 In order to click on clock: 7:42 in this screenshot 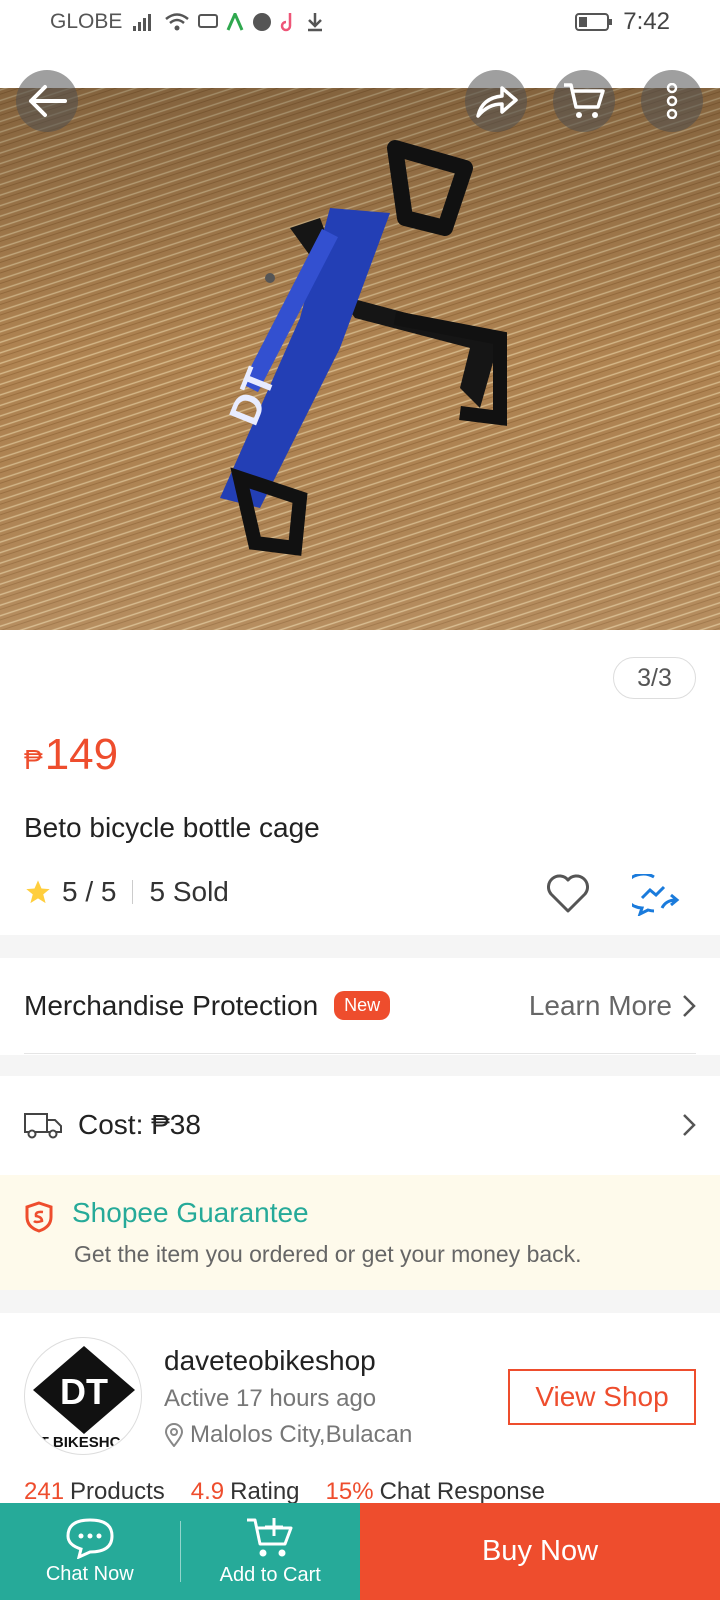, I will do `click(646, 21)`.